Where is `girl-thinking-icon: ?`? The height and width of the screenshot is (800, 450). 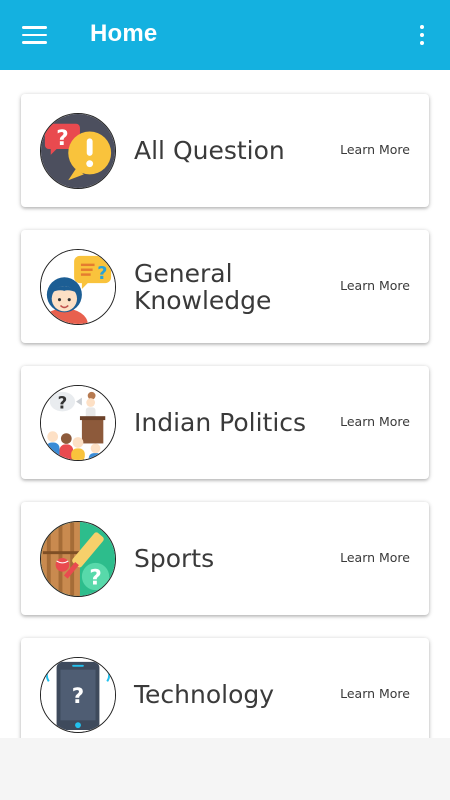 girl-thinking-icon: ? is located at coordinates (78, 287).